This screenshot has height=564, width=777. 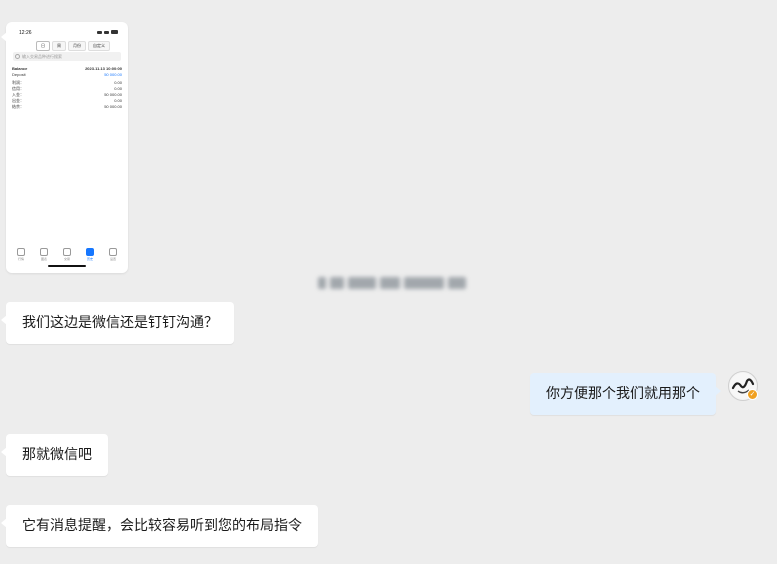 What do you see at coordinates (20, 68) in the screenshot?
I see `balance-title: Balance` at bounding box center [20, 68].